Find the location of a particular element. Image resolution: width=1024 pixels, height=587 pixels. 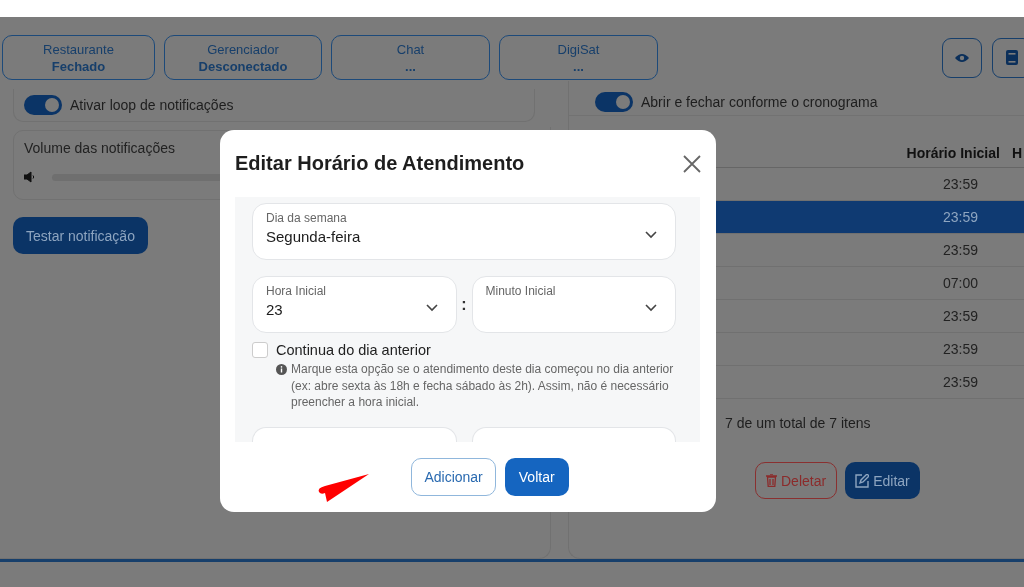

toggle-label: Ativar loop de notificações is located at coordinates (152, 105).